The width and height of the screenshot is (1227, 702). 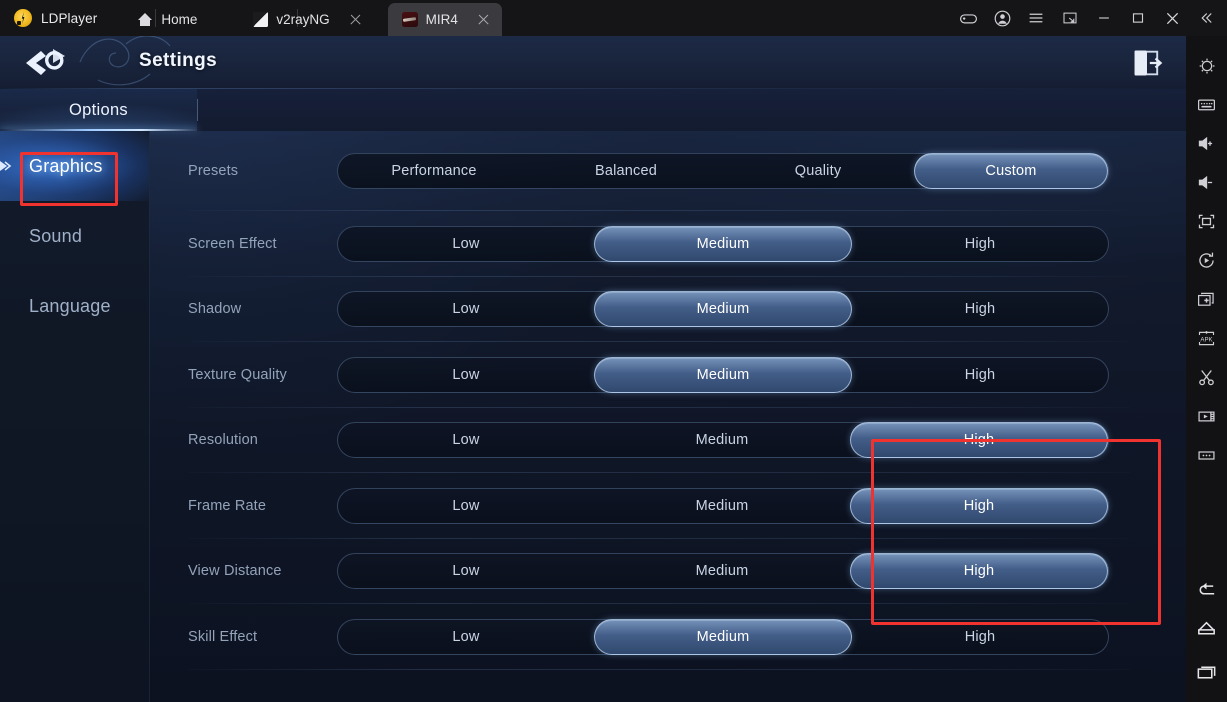 What do you see at coordinates (237, 374) in the screenshot?
I see `setting-label-texture-quality: Texture Quality` at bounding box center [237, 374].